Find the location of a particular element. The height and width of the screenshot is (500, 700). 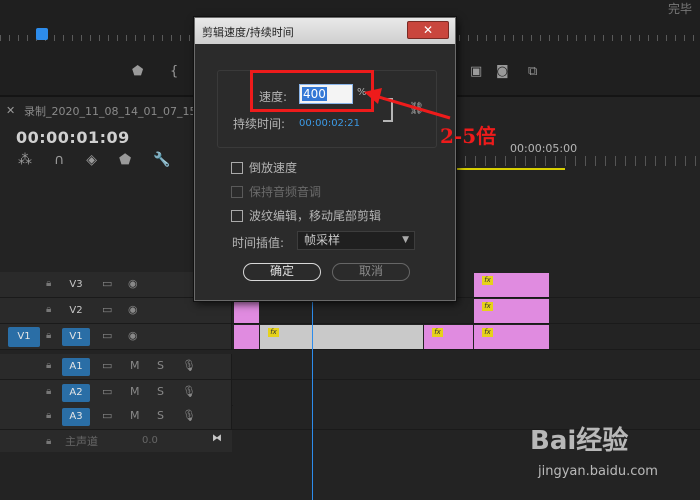

annotation-text: 2-5倍 is located at coordinates (468, 136).